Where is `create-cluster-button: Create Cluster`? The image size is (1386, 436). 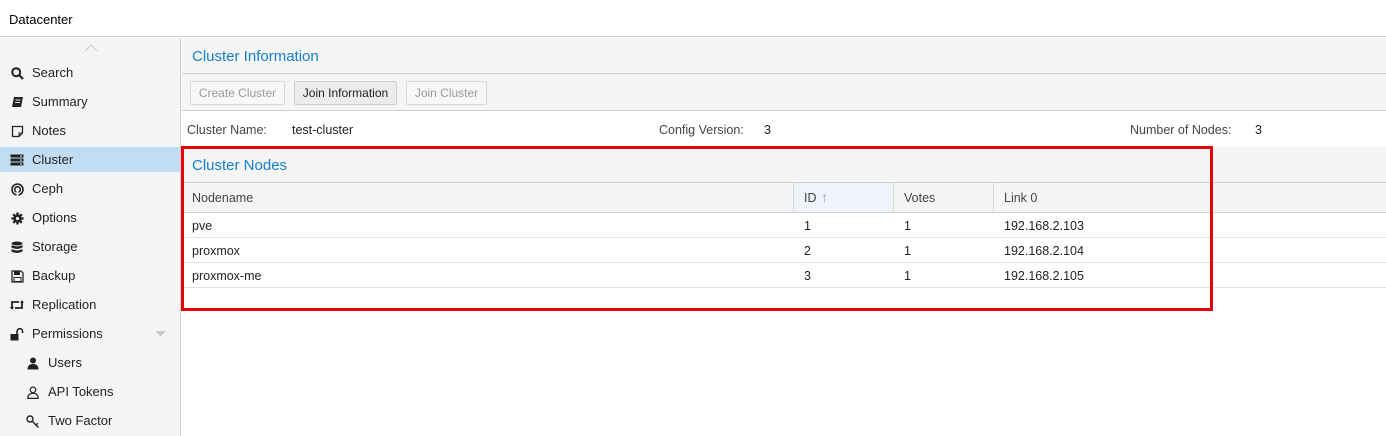 create-cluster-button: Create Cluster is located at coordinates (237, 93).